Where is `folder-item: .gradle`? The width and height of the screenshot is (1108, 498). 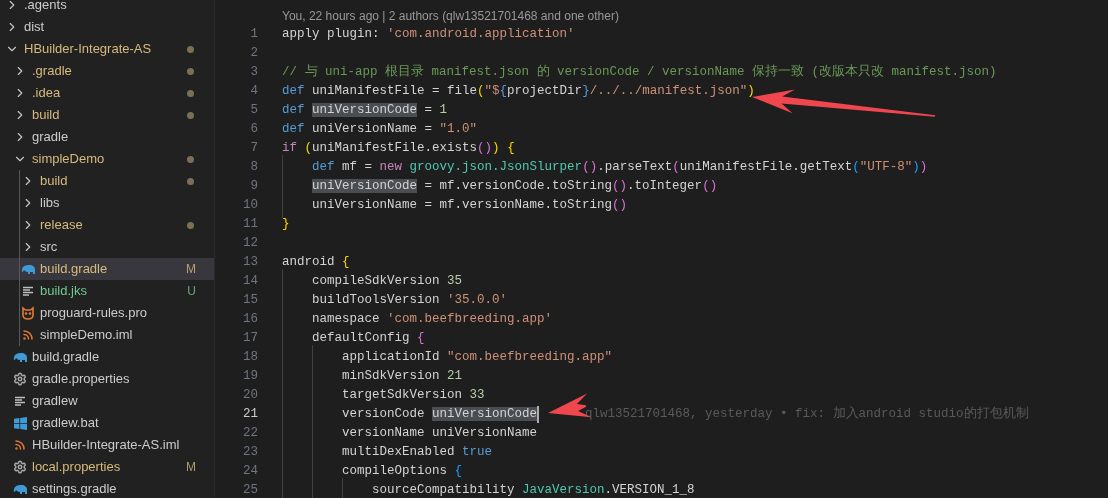
folder-item: .gradle is located at coordinates (107, 71).